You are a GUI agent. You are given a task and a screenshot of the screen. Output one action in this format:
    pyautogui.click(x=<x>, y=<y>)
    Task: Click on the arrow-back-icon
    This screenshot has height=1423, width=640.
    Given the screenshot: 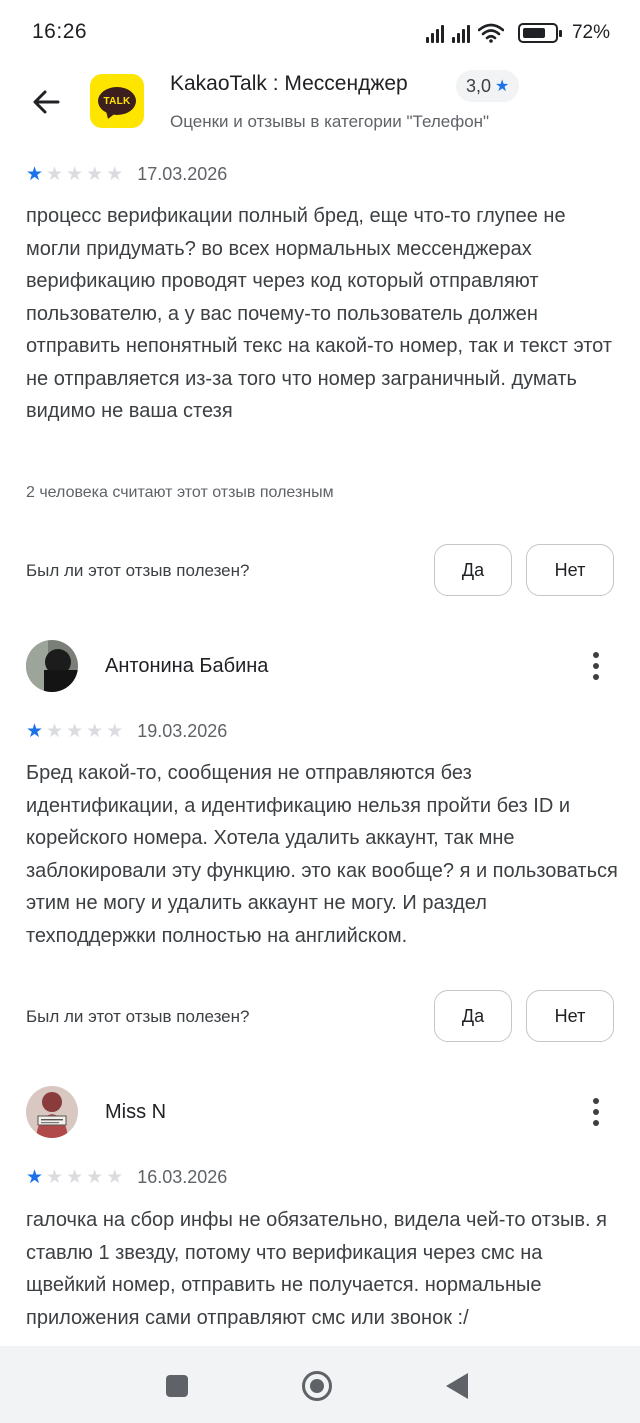 What is the action you would take?
    pyautogui.click(x=46, y=102)
    